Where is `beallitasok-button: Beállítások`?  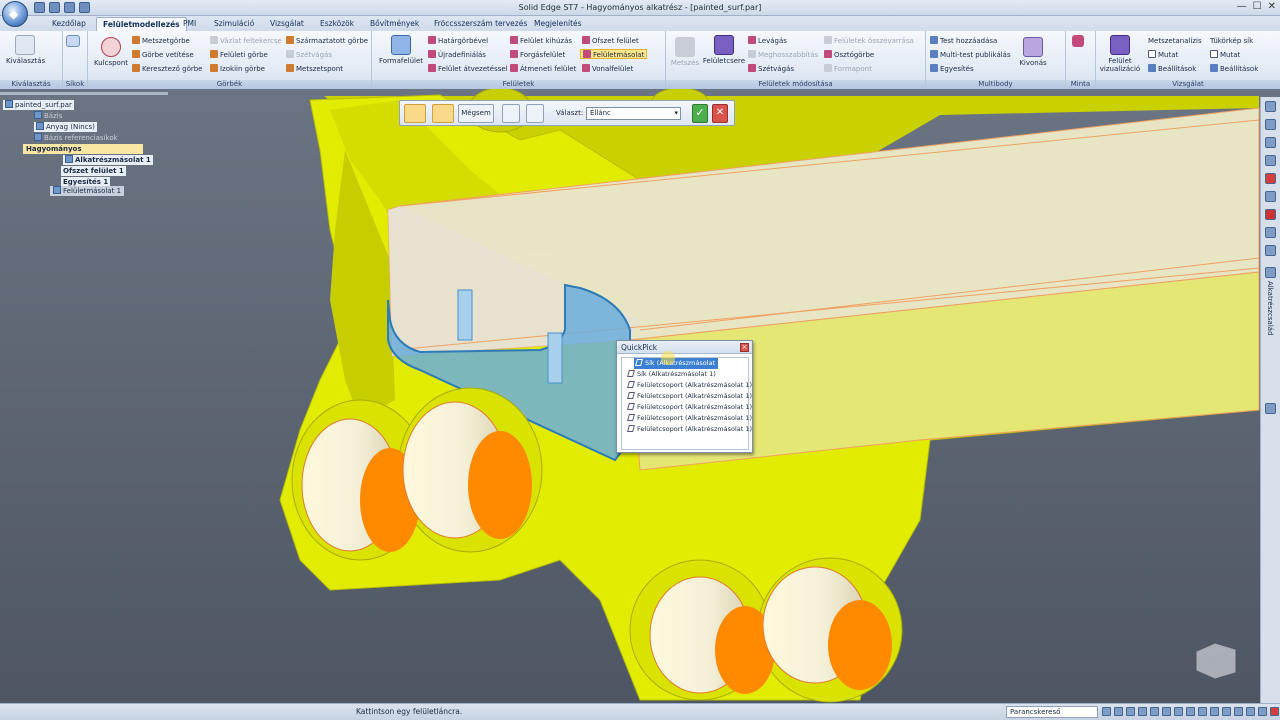 beallitasok-button: Beállítások is located at coordinates (1172, 69).